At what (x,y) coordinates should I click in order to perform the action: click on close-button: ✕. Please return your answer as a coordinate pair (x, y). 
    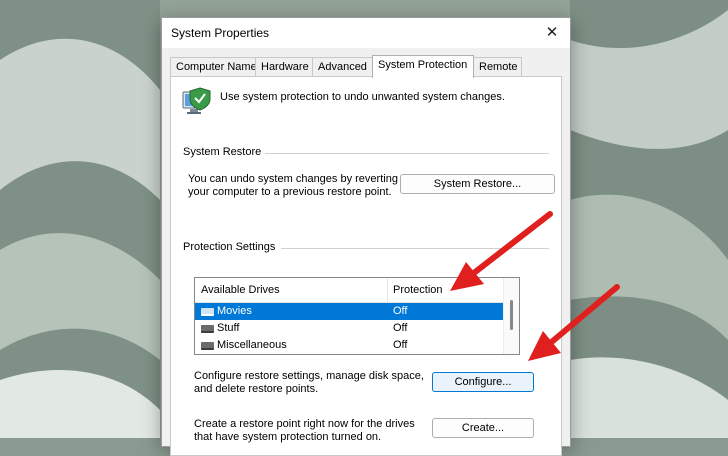
    Looking at the image, I should click on (552, 33).